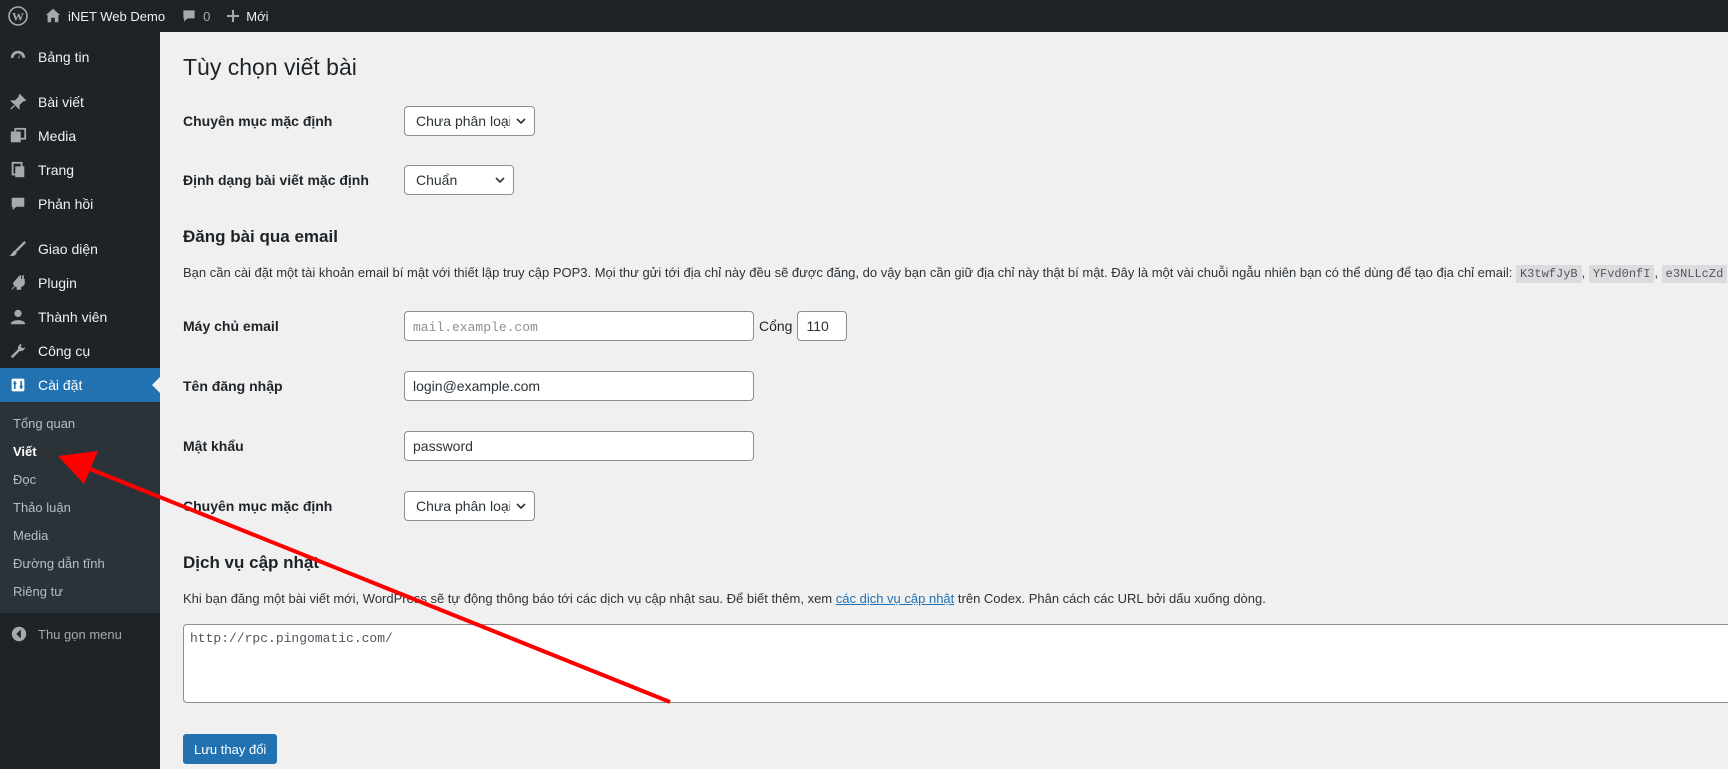 Image resolution: width=1728 pixels, height=769 pixels. What do you see at coordinates (213, 446) in the screenshot?
I see `password-label: Mật khẩu` at bounding box center [213, 446].